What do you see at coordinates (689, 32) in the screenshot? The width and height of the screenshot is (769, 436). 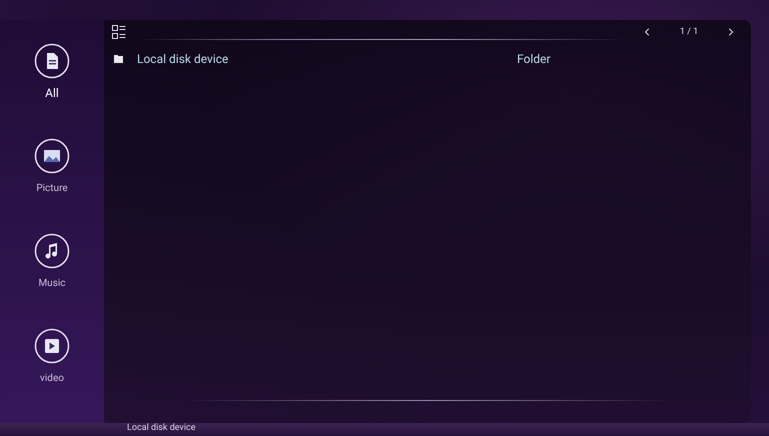 I see `page-indicator: 1 / 1` at bounding box center [689, 32].